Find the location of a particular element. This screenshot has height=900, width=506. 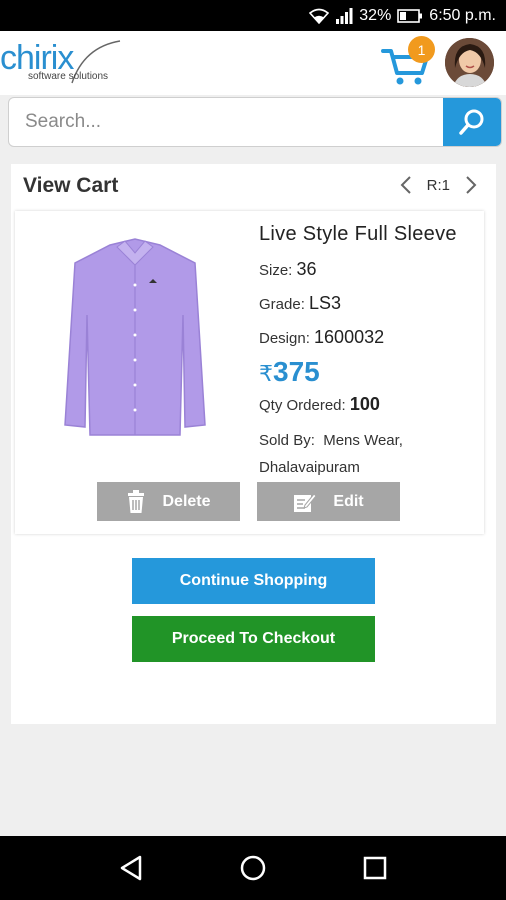

trash-icon is located at coordinates (136, 501).